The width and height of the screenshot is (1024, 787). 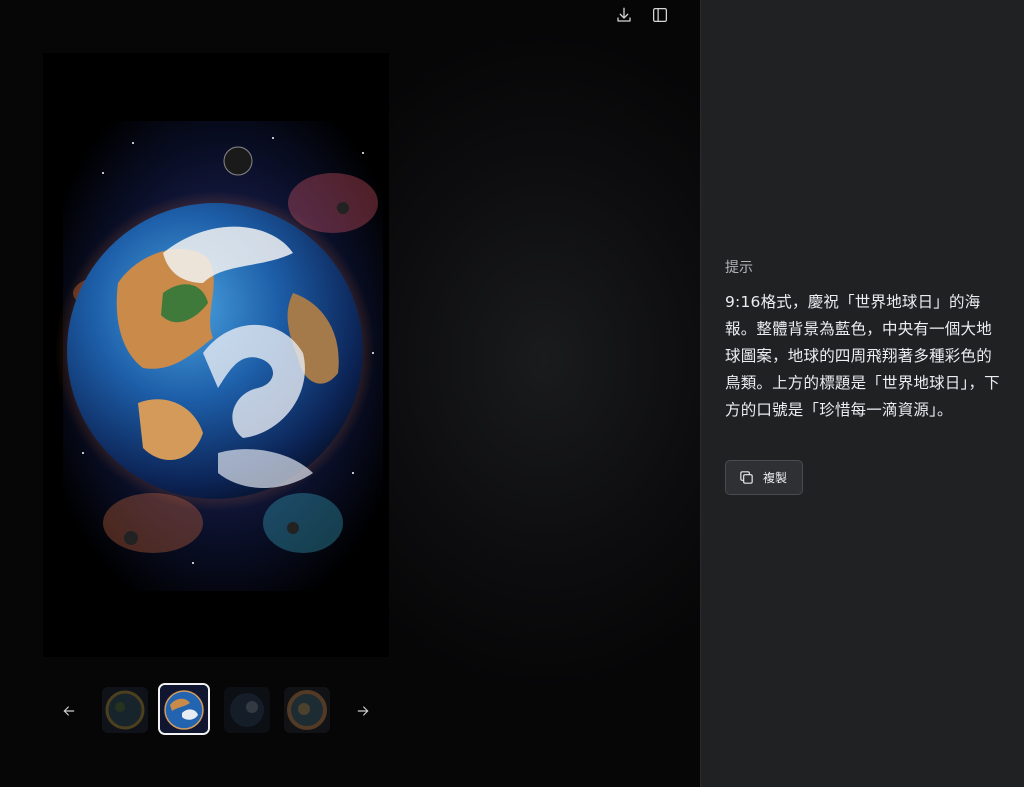 I want to click on thumbnail-2-selected, so click(x=184, y=709).